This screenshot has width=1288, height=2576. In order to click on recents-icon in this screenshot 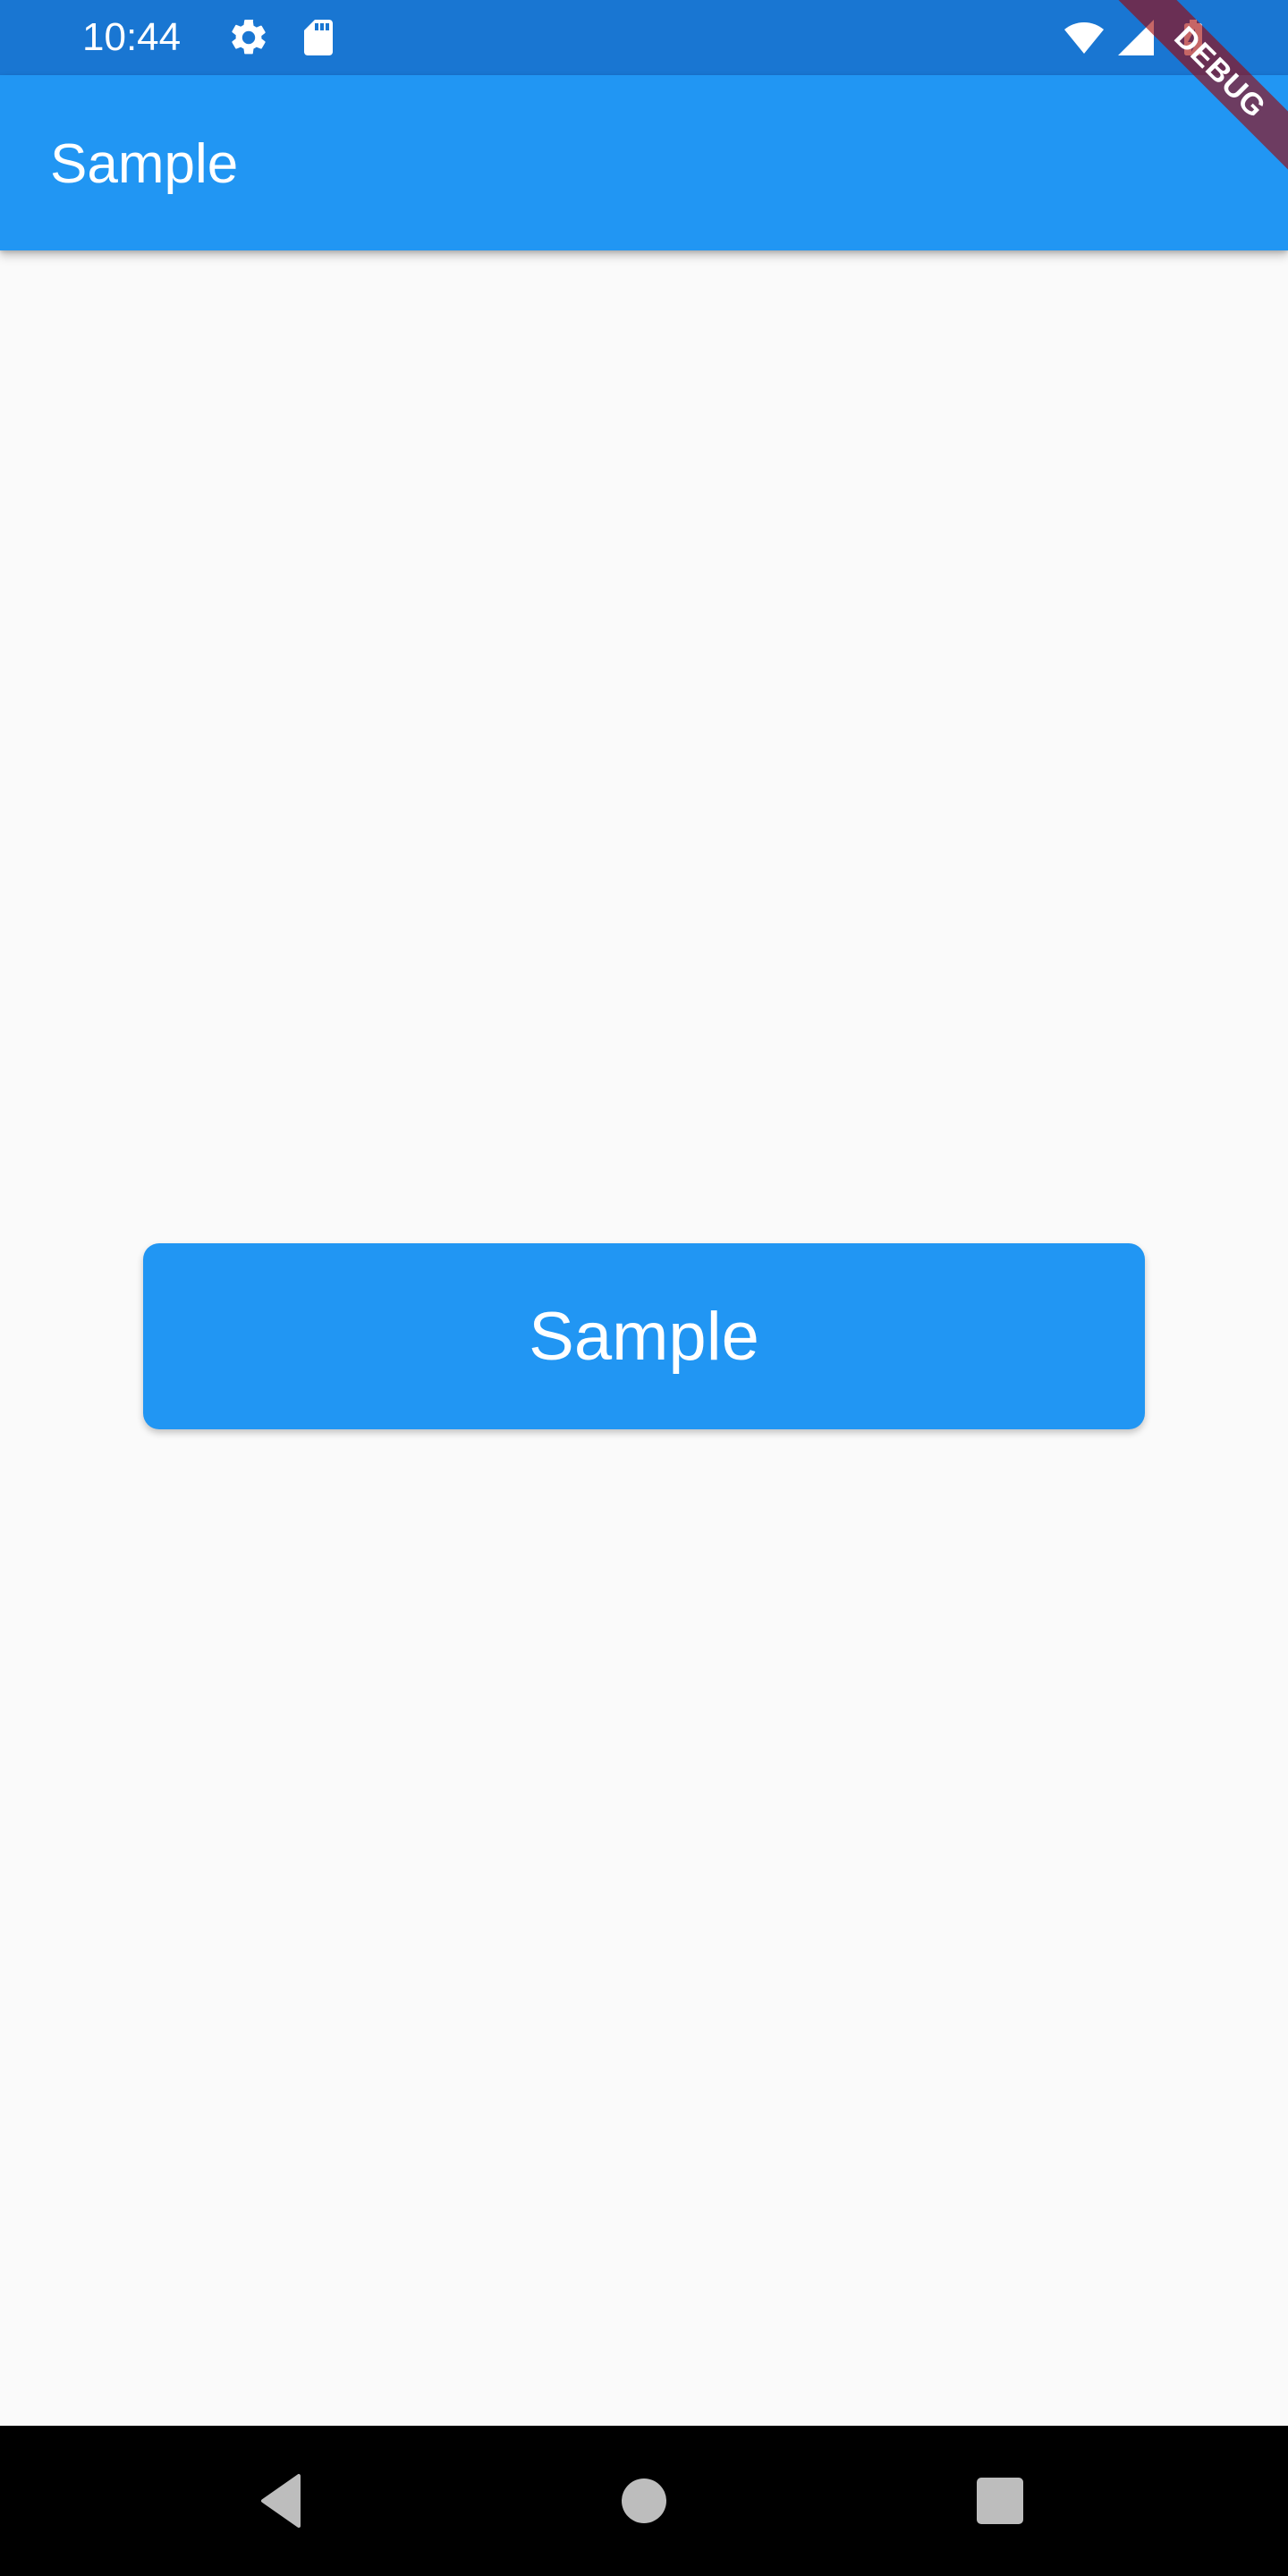, I will do `click(1000, 2501)`.